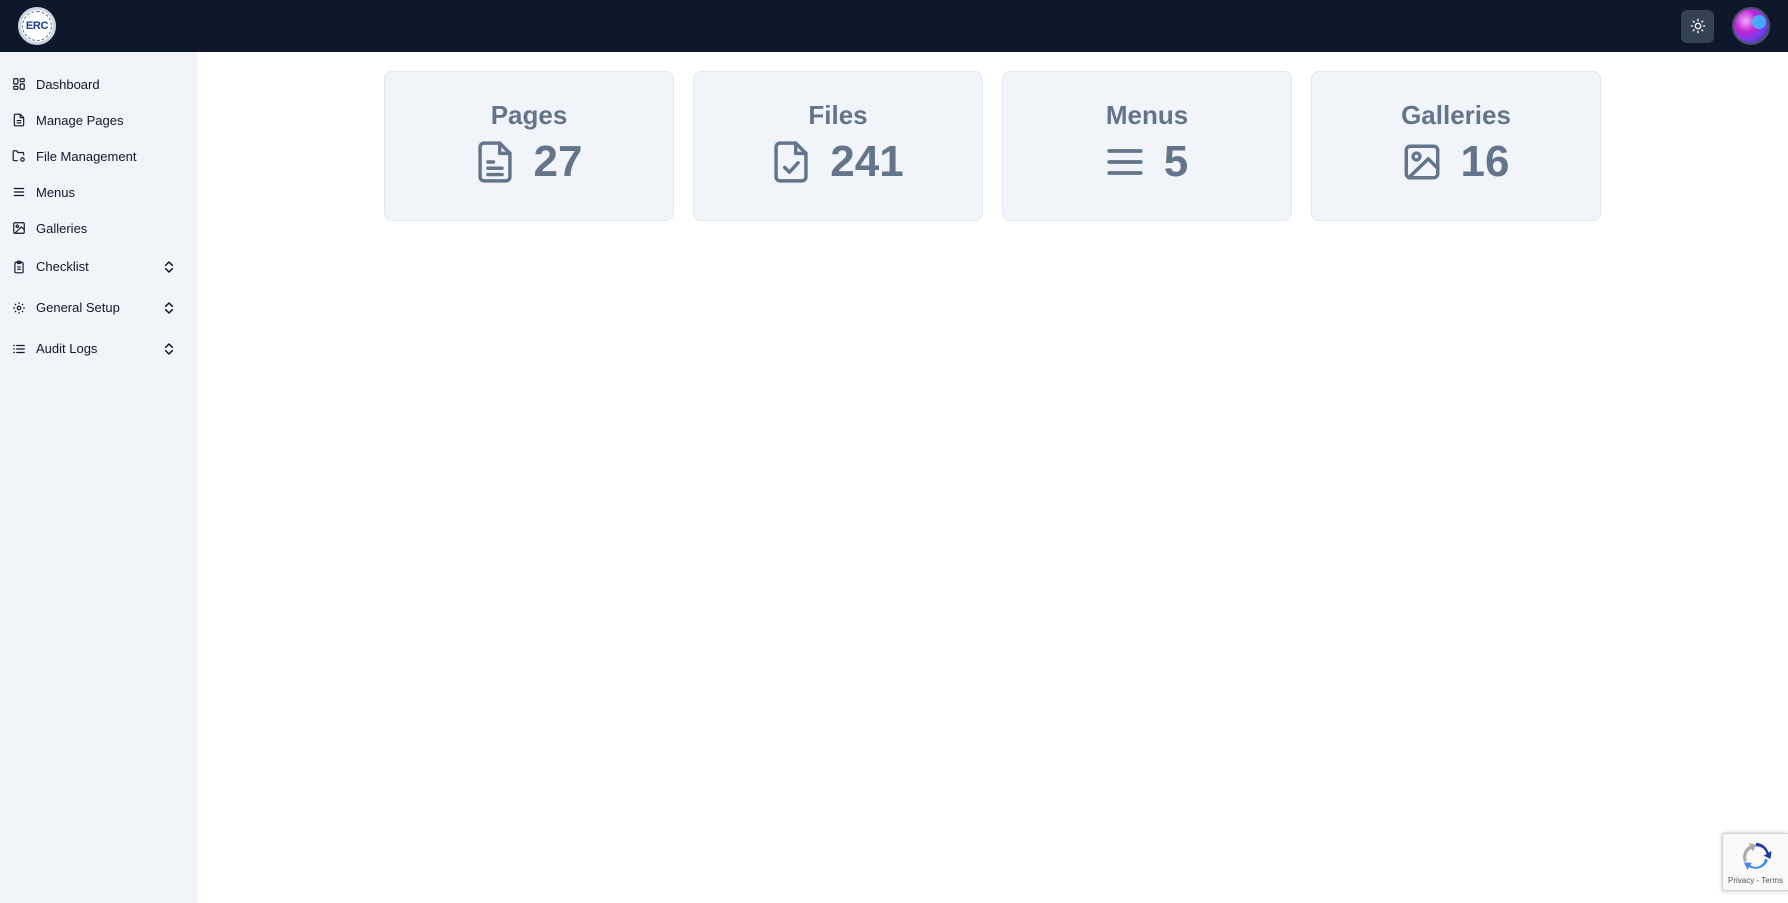  I want to click on sidebar-item-audit-logs: Audit Logs, so click(98, 348).